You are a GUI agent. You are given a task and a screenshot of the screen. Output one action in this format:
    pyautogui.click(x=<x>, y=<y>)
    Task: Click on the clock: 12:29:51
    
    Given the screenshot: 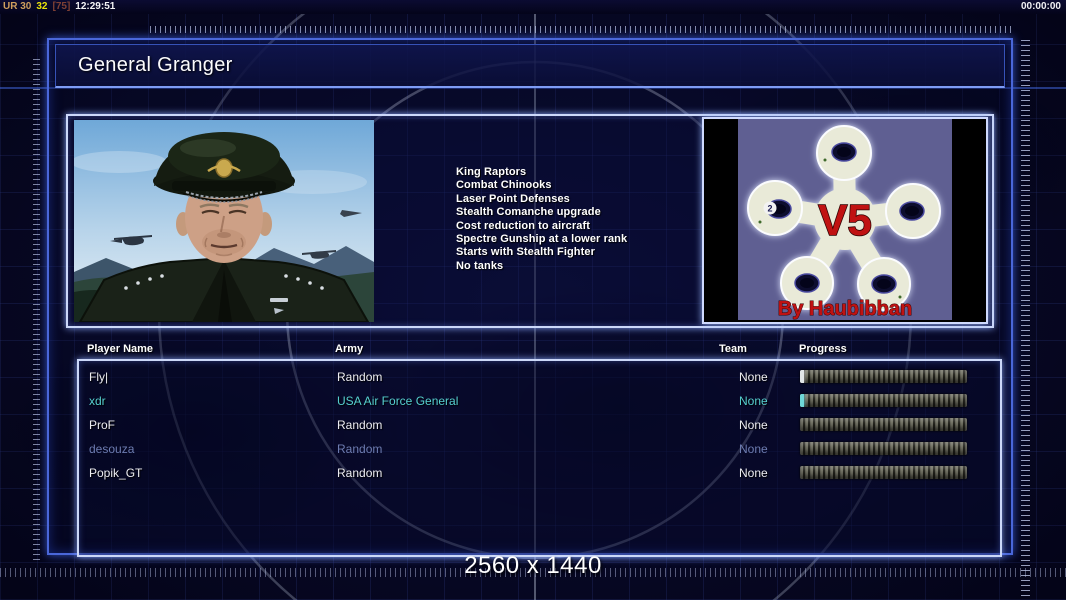 What is the action you would take?
    pyautogui.click(x=95, y=6)
    